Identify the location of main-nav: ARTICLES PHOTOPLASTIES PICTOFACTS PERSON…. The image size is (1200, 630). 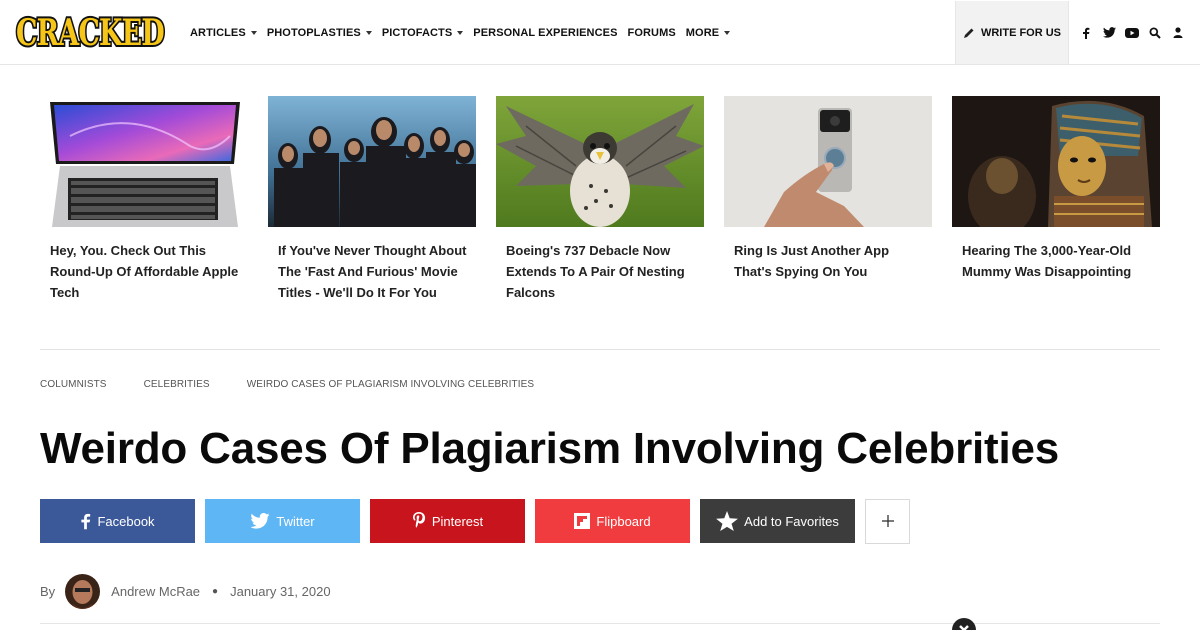
(465, 32).